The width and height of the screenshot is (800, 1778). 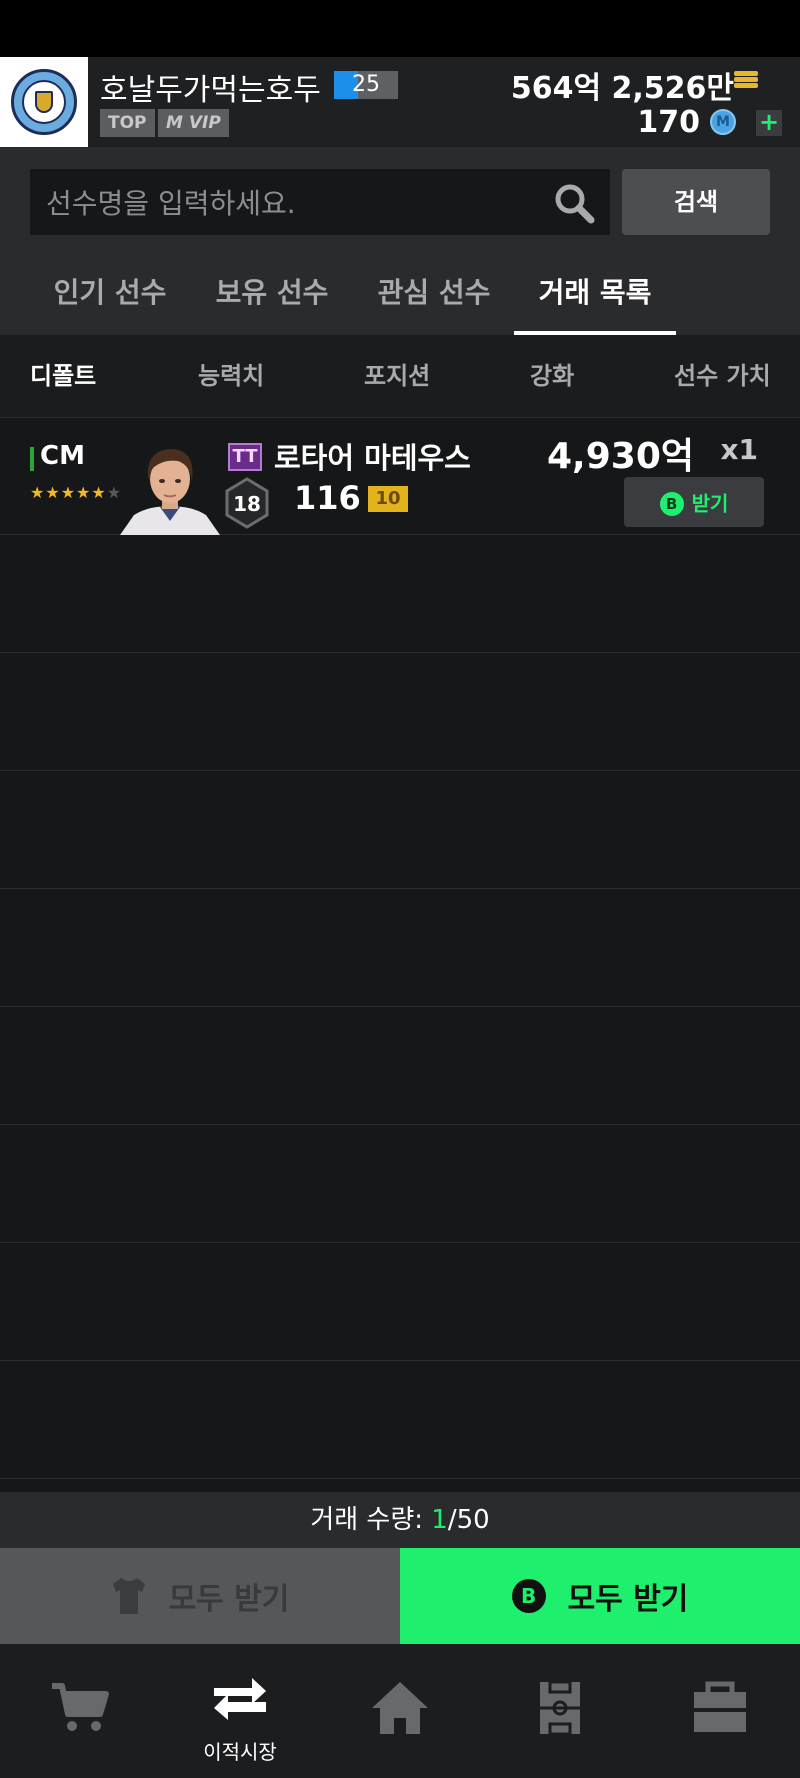 What do you see at coordinates (281, 203) in the screenshot?
I see `search-input` at bounding box center [281, 203].